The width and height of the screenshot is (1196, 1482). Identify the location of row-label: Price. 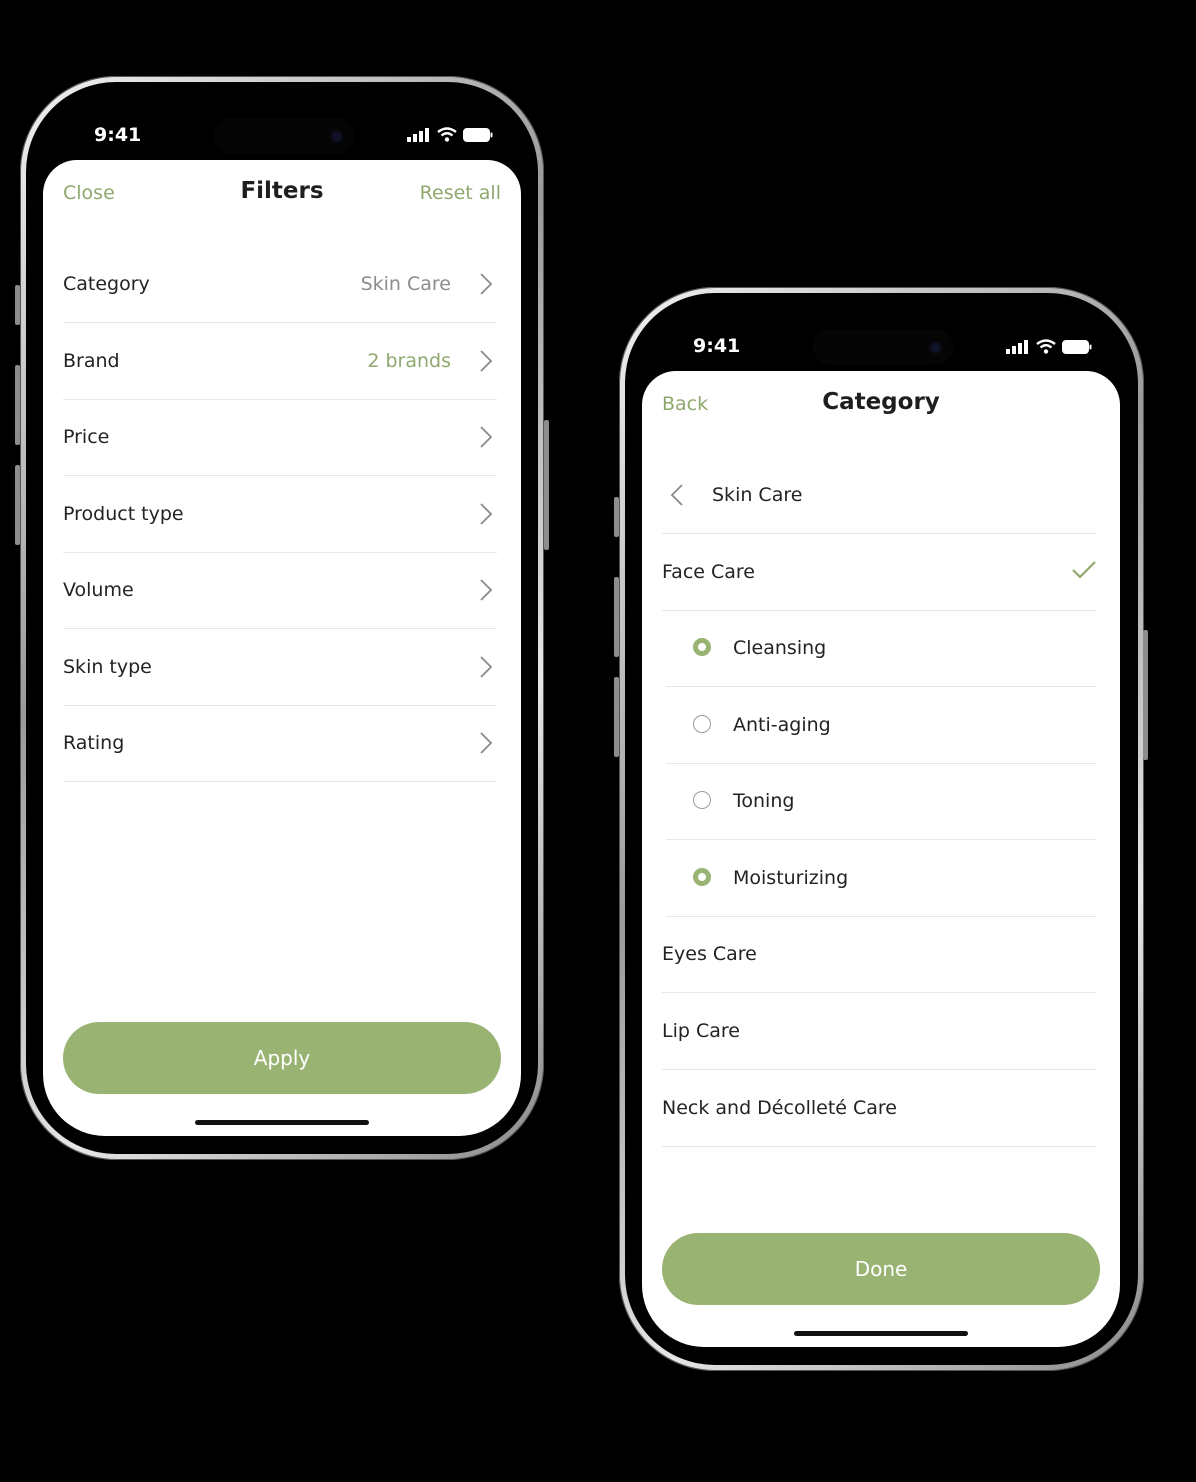
(86, 437).